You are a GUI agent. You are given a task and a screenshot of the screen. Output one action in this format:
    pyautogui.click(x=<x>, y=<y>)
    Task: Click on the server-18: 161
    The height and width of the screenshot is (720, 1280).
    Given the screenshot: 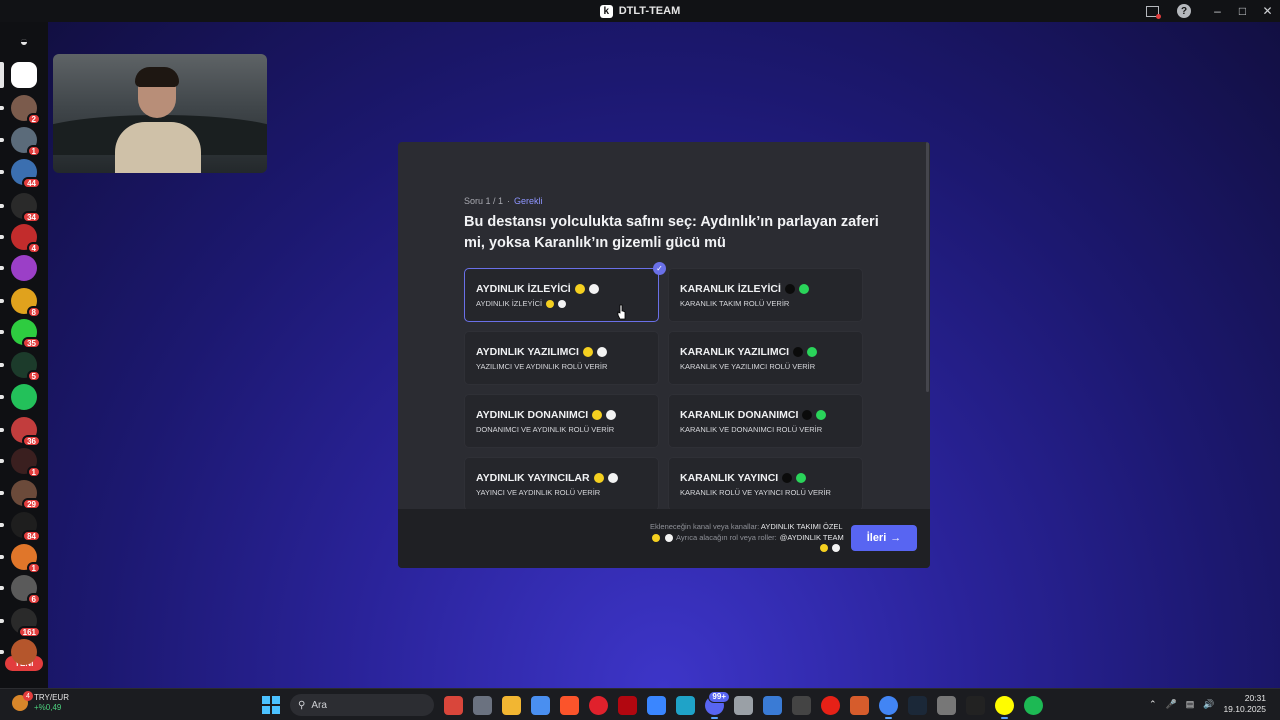 What is the action you would take?
    pyautogui.click(x=26, y=623)
    